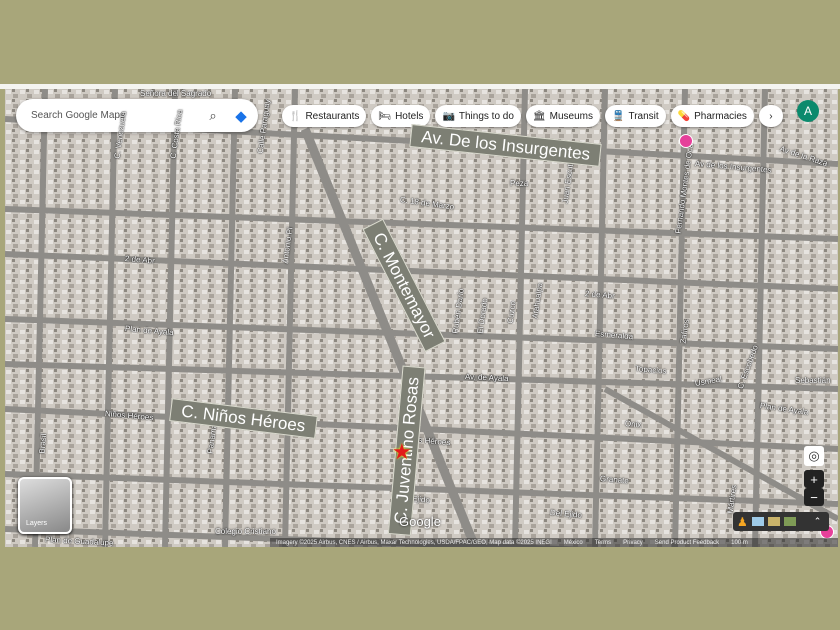 The image size is (840, 630). Describe the element at coordinates (686, 141) in the screenshot. I see `place-pin-icon` at that location.